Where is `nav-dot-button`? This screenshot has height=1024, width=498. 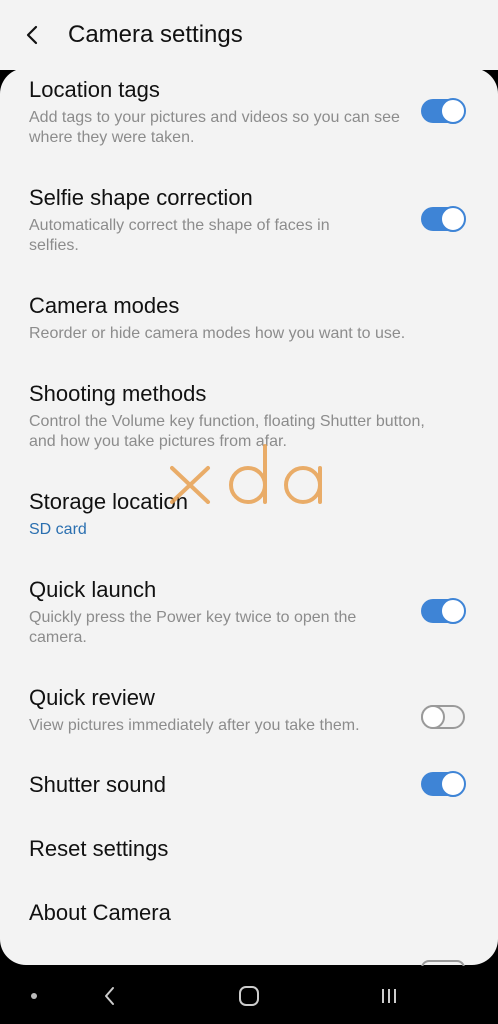 nav-dot-button is located at coordinates (34, 996).